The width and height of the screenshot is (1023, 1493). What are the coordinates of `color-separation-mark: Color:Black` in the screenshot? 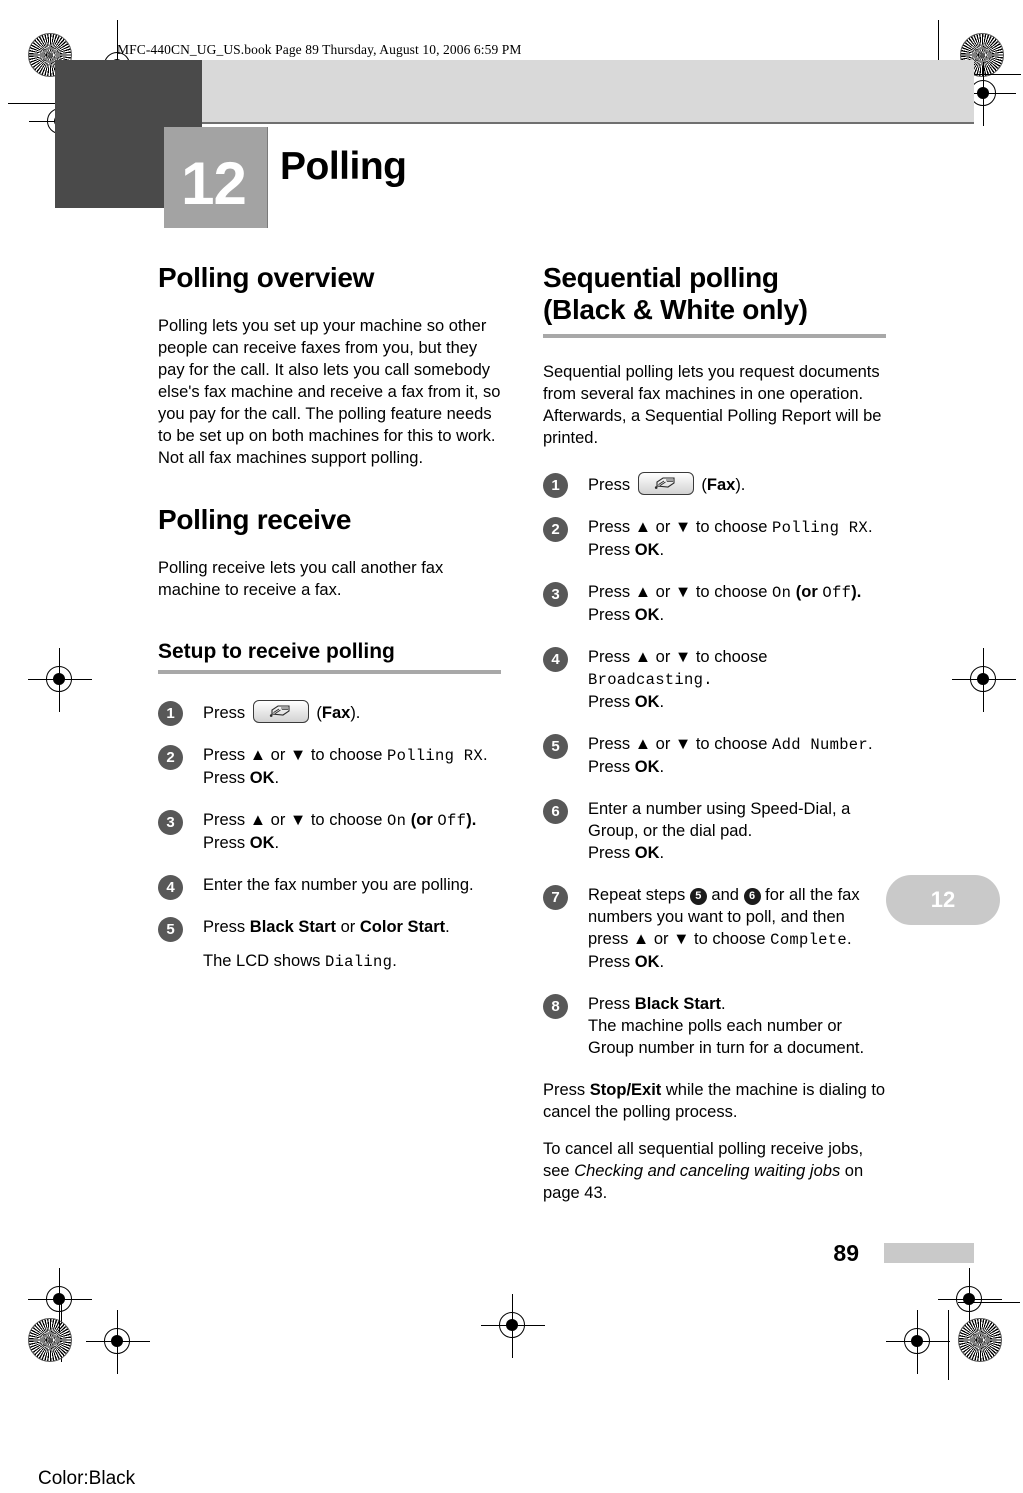 It's located at (87, 1478).